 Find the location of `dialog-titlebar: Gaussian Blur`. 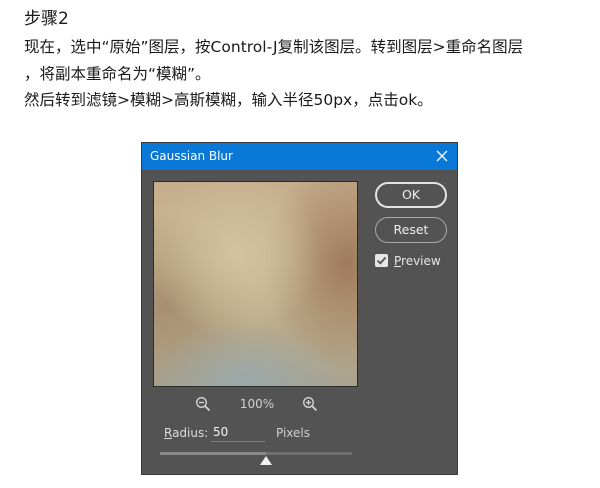

dialog-titlebar: Gaussian Blur is located at coordinates (299, 156).